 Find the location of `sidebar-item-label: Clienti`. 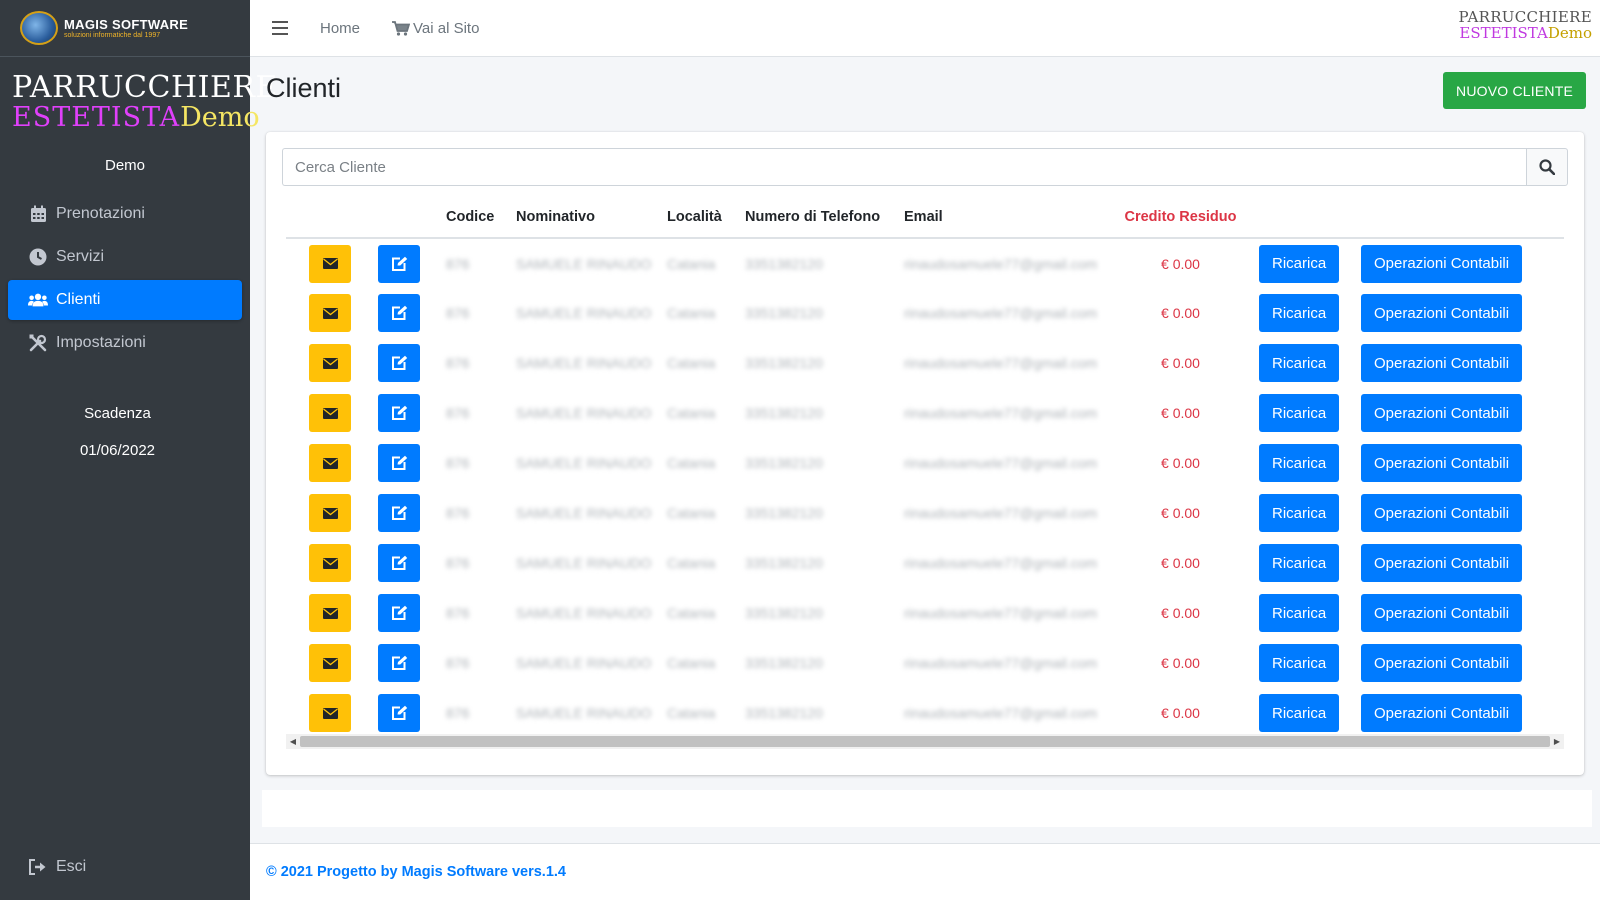

sidebar-item-label: Clienti is located at coordinates (78, 299).